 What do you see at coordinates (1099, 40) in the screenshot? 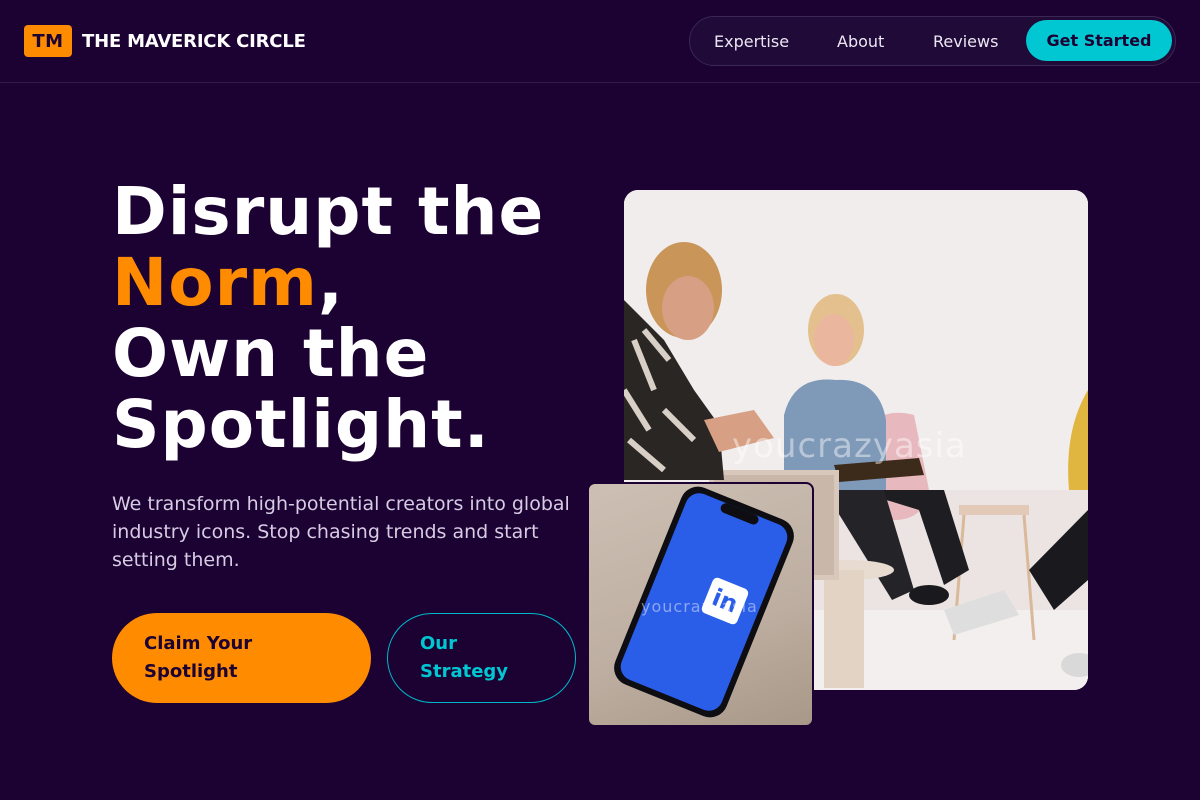
I see `get-started-button: Get Started` at bounding box center [1099, 40].